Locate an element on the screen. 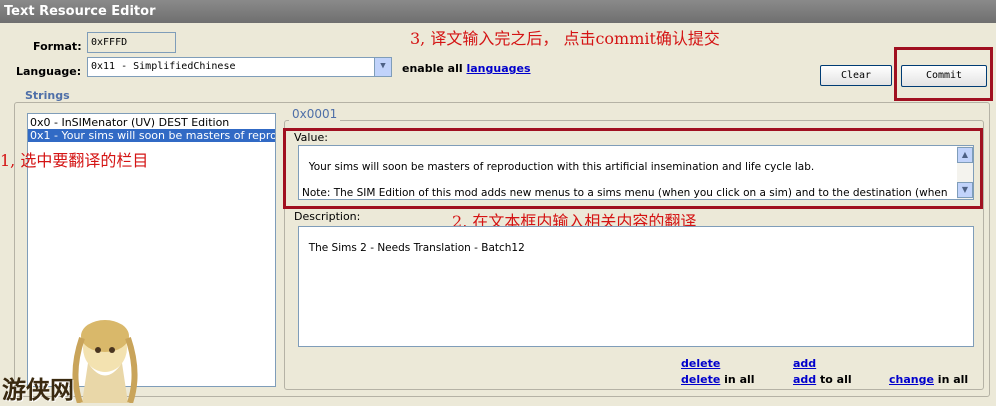  window-title: Text Resource Editor is located at coordinates (498, 11).